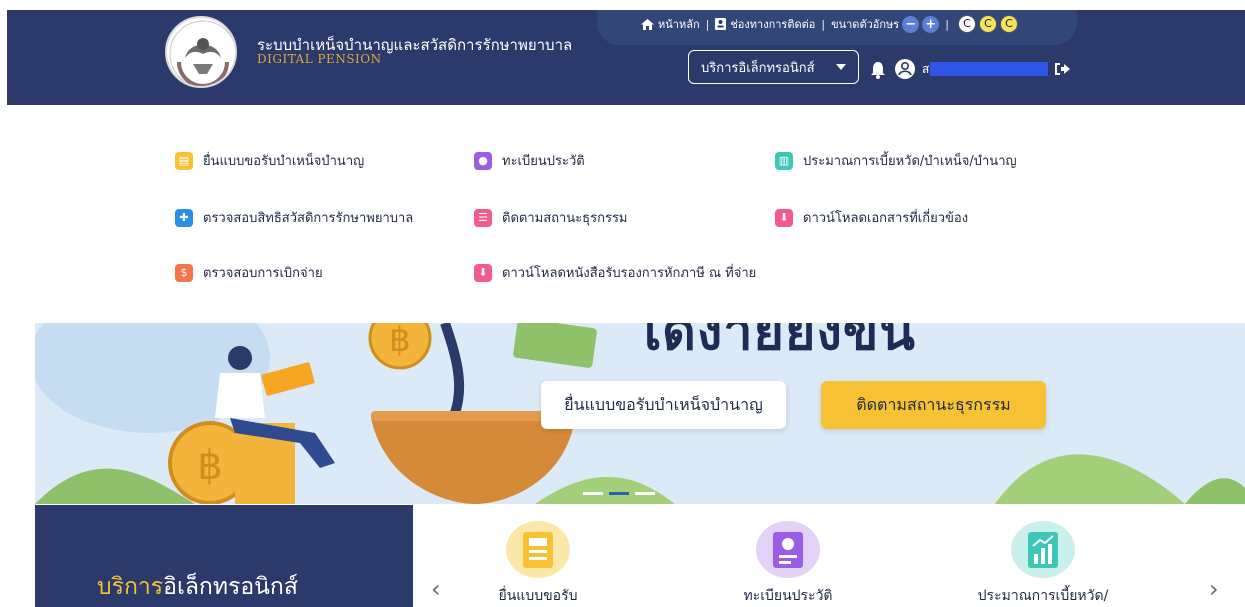  What do you see at coordinates (721, 24) in the screenshot?
I see `contact-card-icon` at bounding box center [721, 24].